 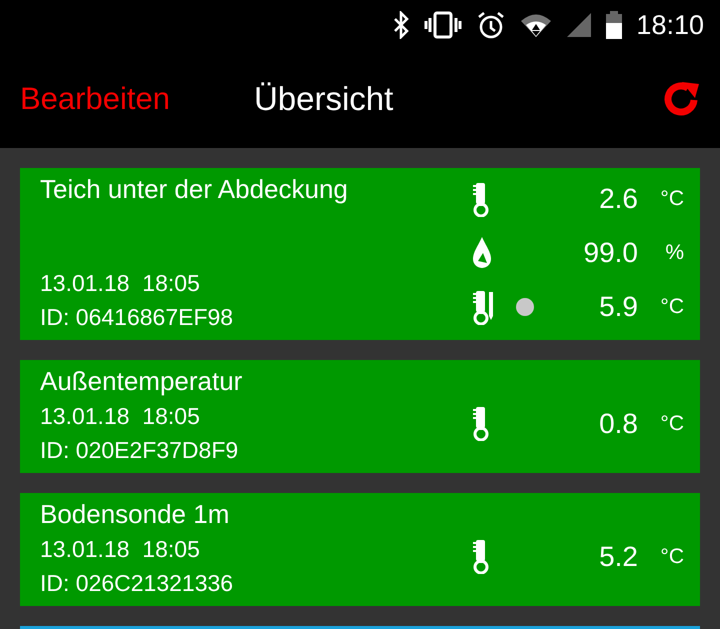 What do you see at coordinates (401, 25) in the screenshot?
I see `bluetooth-icon` at bounding box center [401, 25].